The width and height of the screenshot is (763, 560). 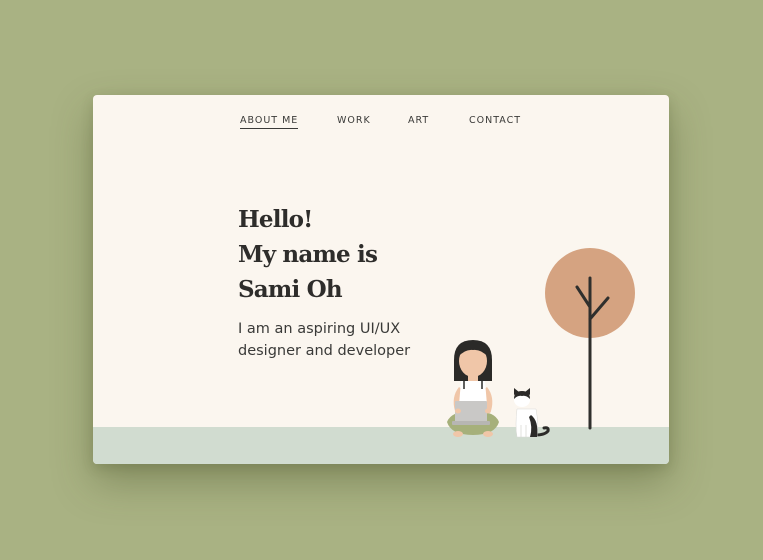 I want to click on cat-illustration, so click(x=532, y=413).